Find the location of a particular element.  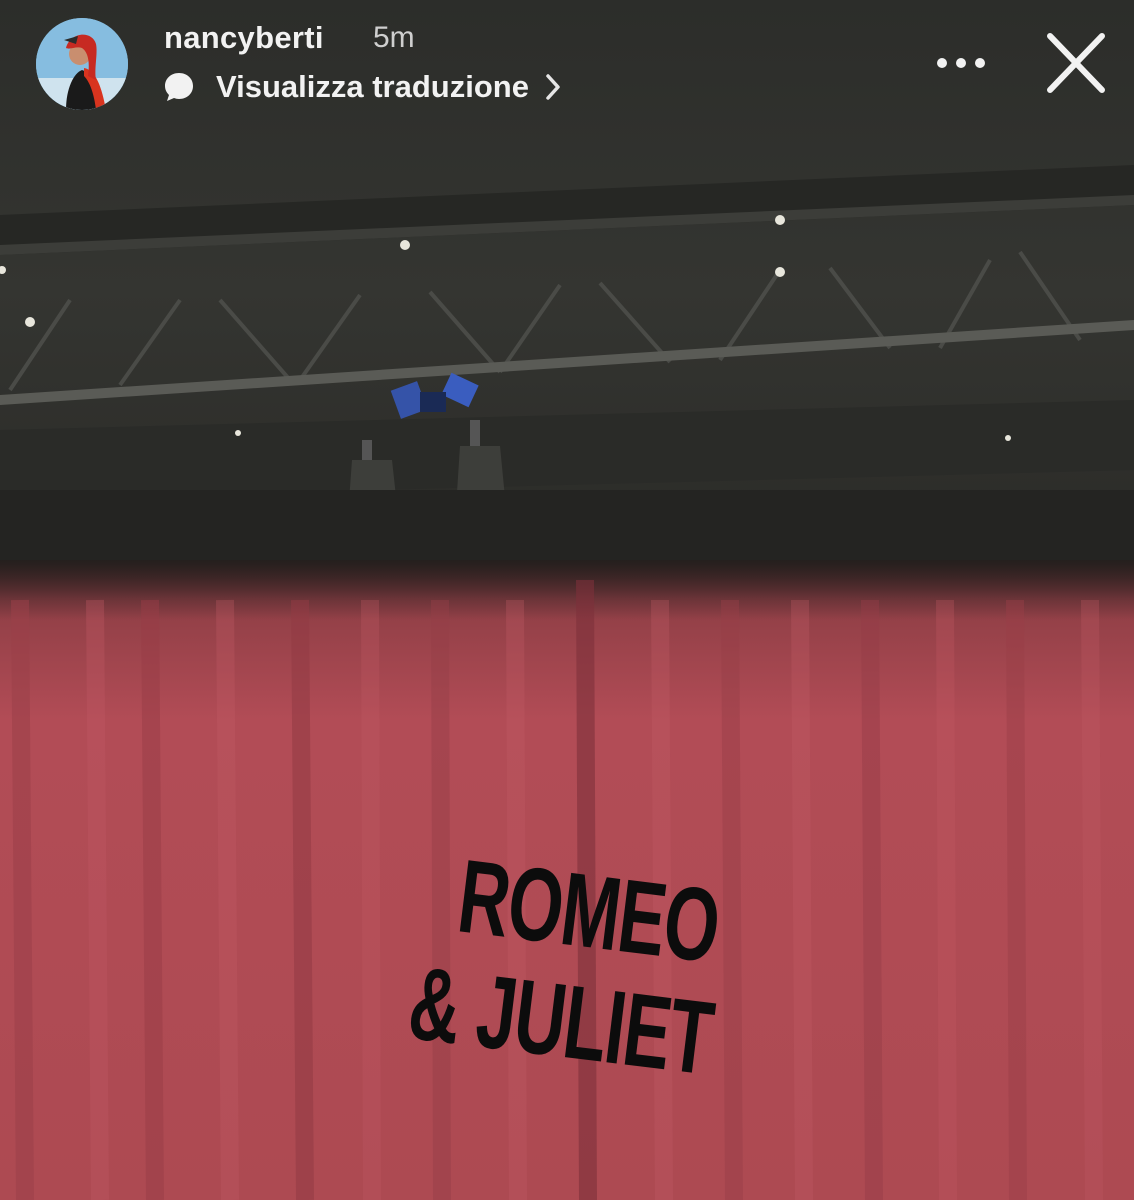

sticker-line-1: ROMEO is located at coordinates (588, 912).